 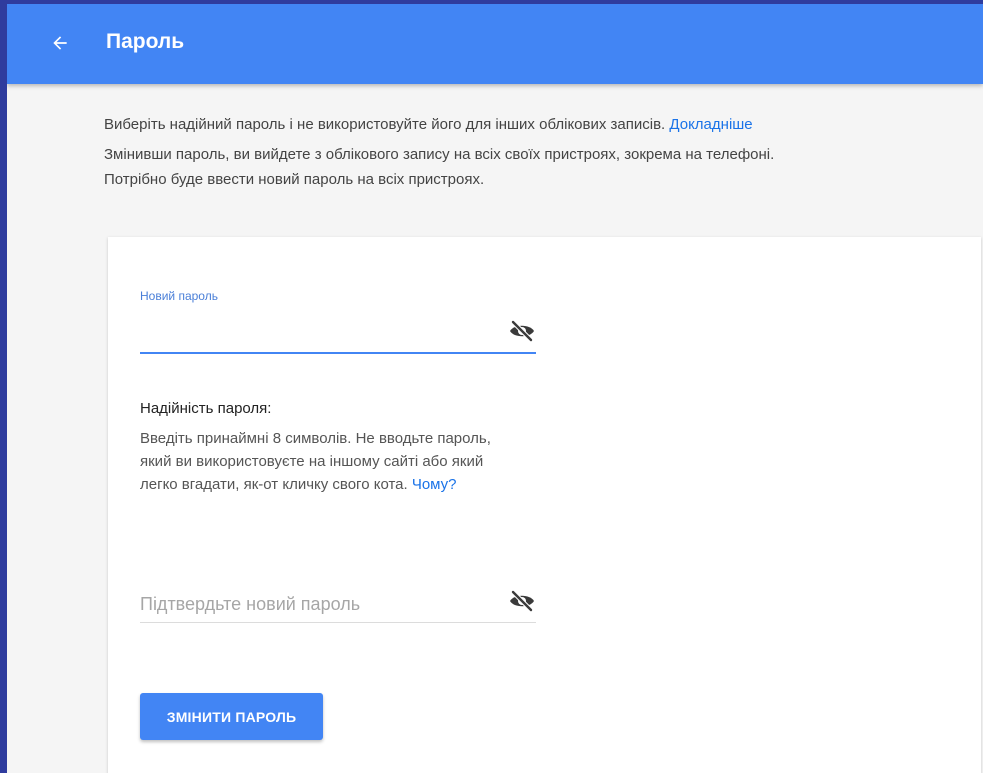 I want to click on arrow-back-icon, so click(x=60, y=43).